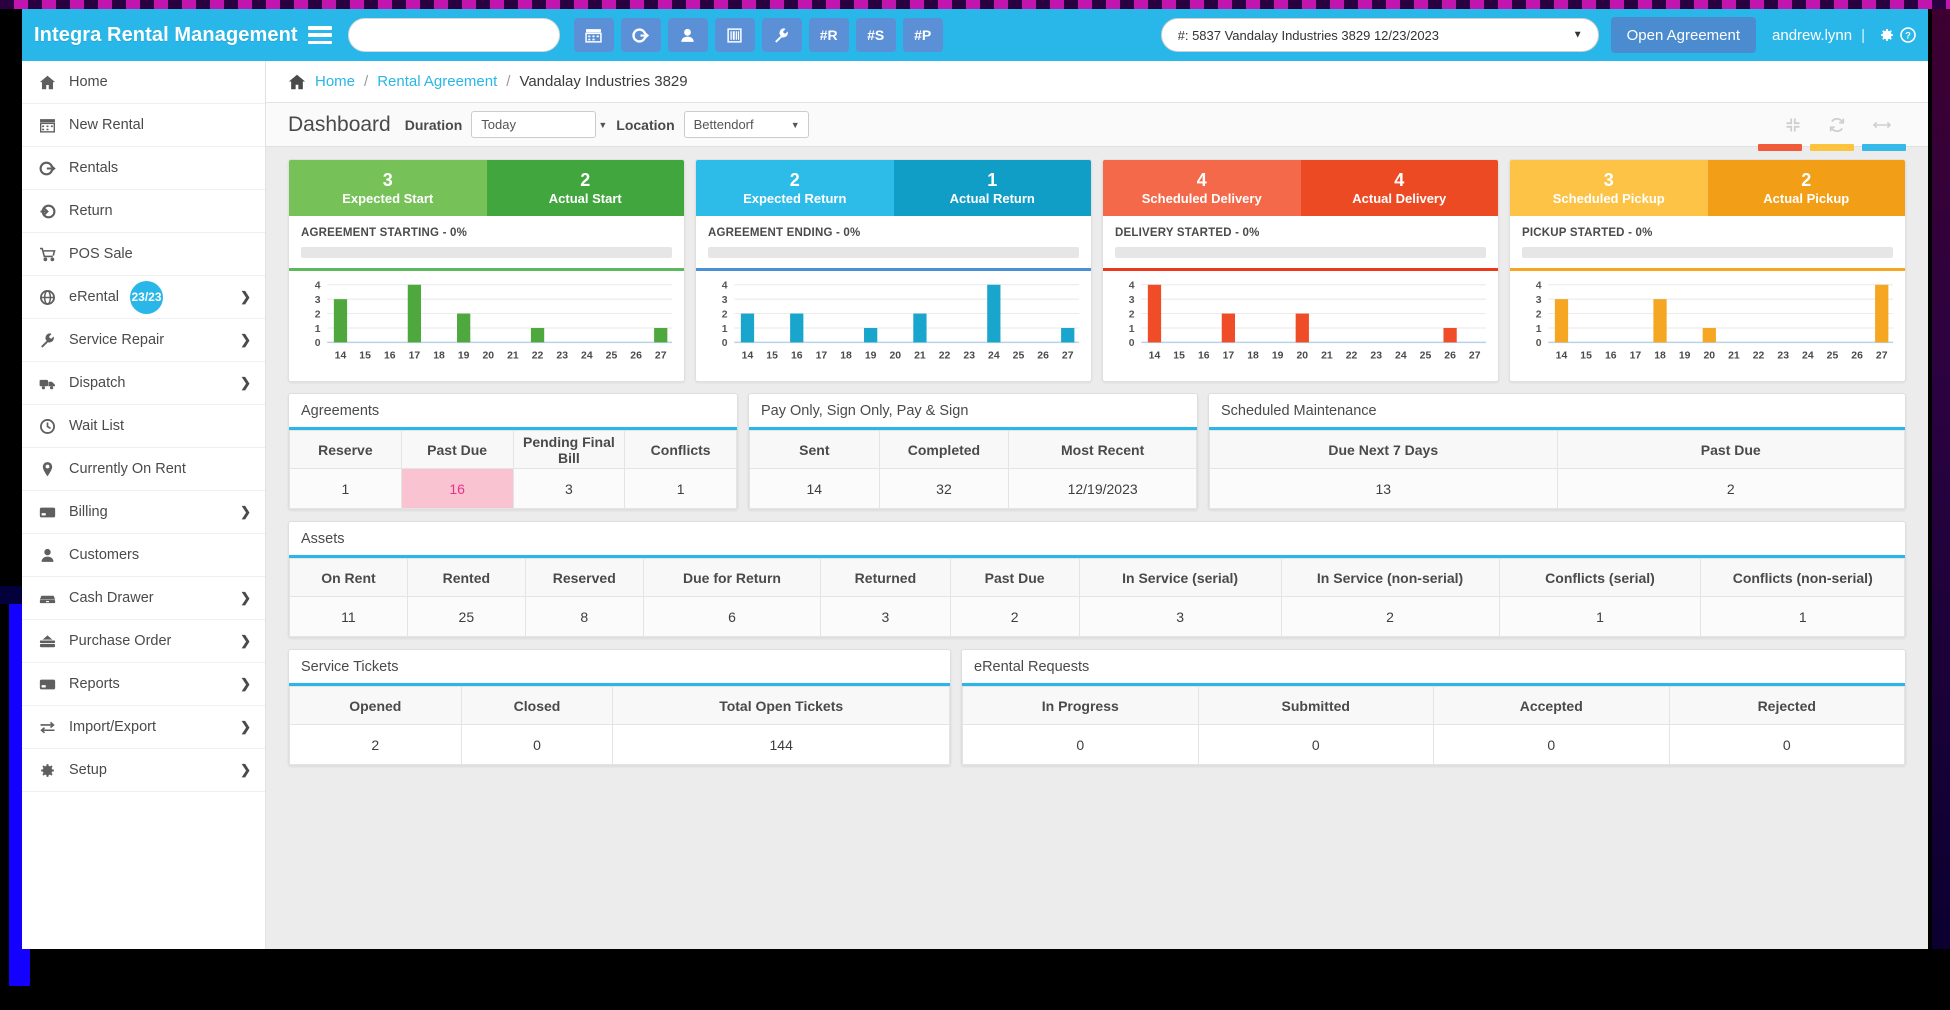 Image resolution: width=1950 pixels, height=1010 pixels. What do you see at coordinates (1730, 449) in the screenshot?
I see `column-header: Past Due` at bounding box center [1730, 449].